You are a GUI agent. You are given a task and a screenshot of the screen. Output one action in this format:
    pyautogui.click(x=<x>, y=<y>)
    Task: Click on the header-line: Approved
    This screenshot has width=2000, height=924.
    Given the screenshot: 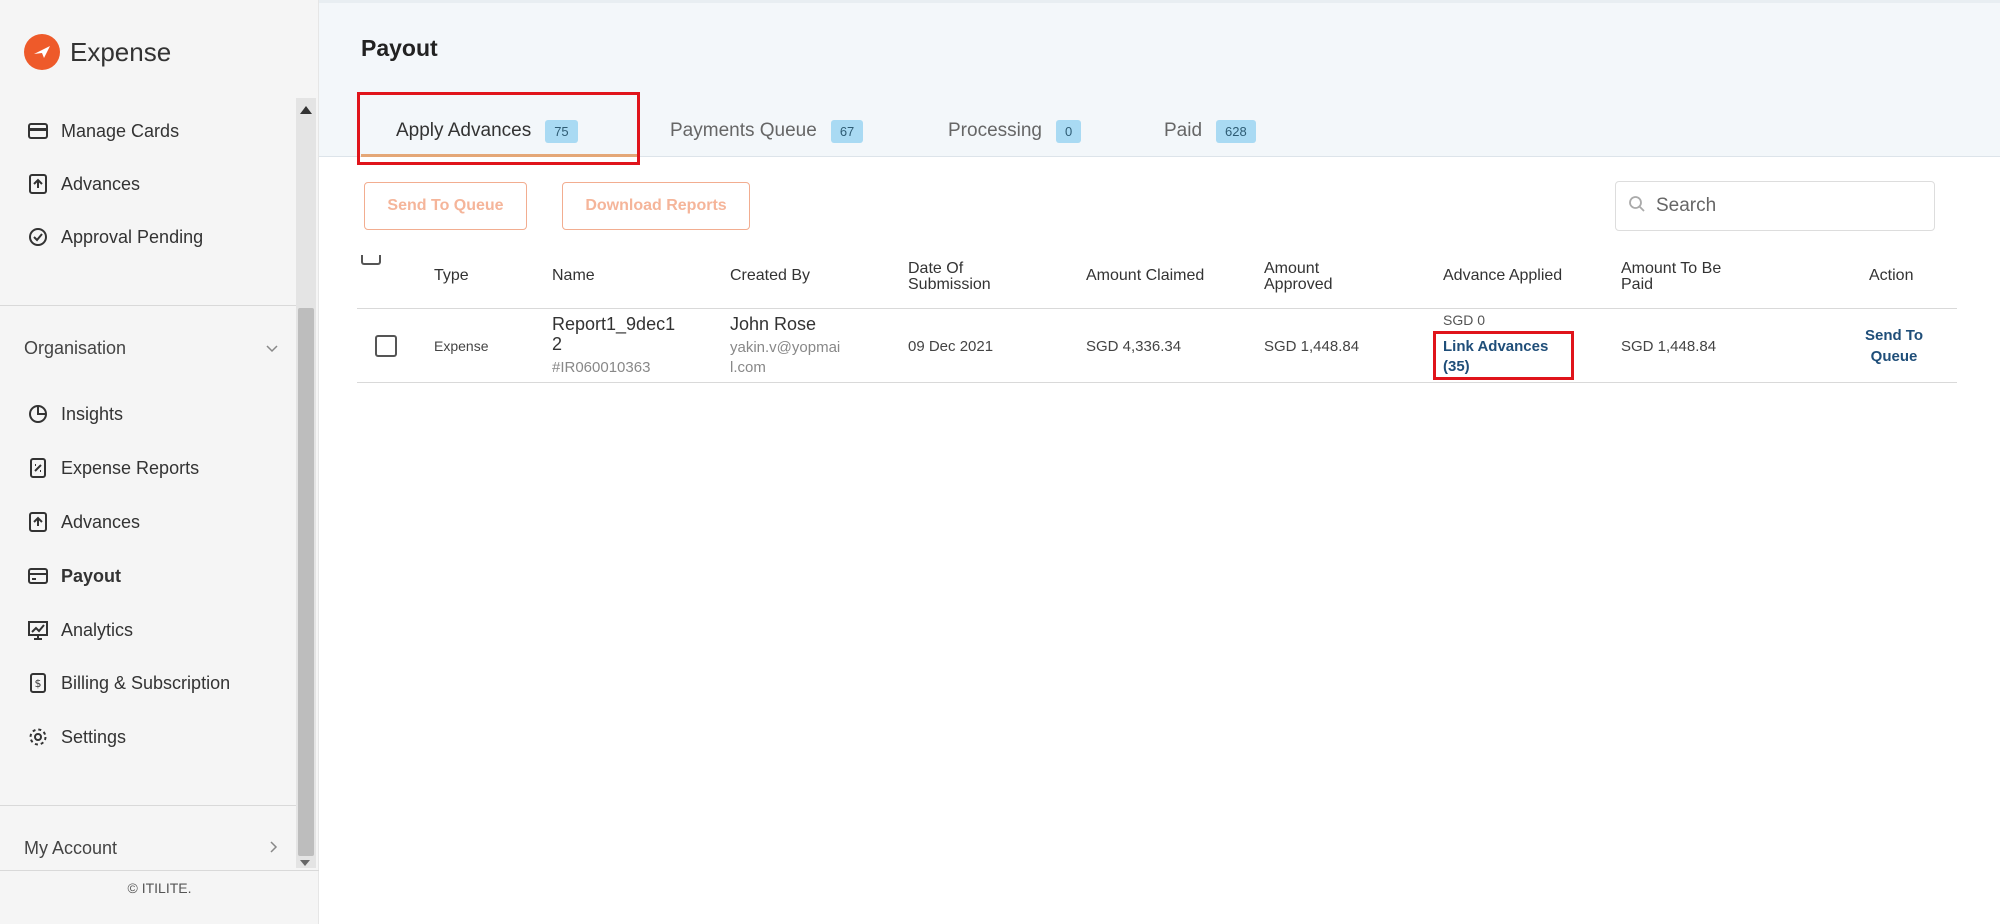 What is the action you would take?
    pyautogui.click(x=1298, y=284)
    